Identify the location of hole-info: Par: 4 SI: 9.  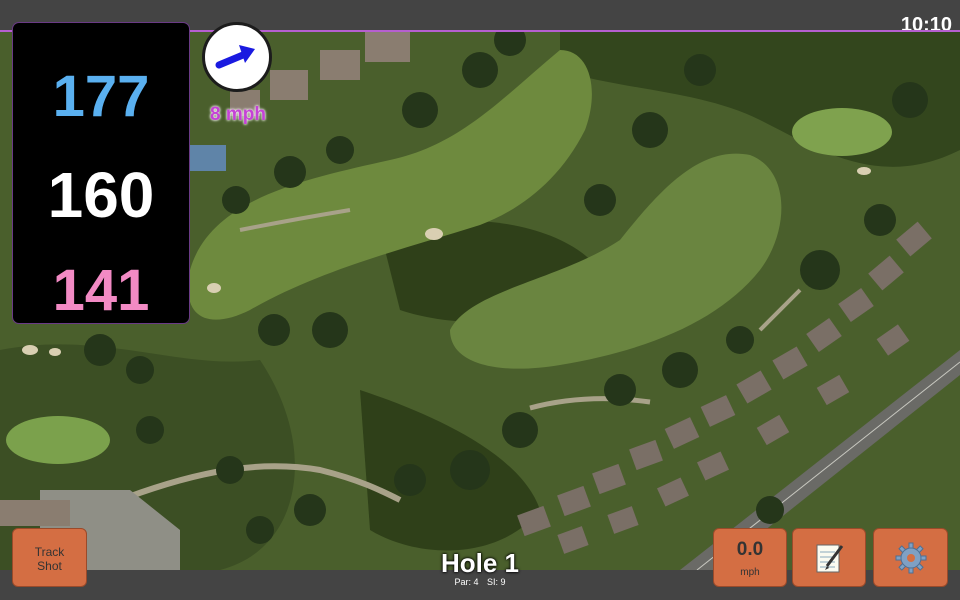
(480, 582).